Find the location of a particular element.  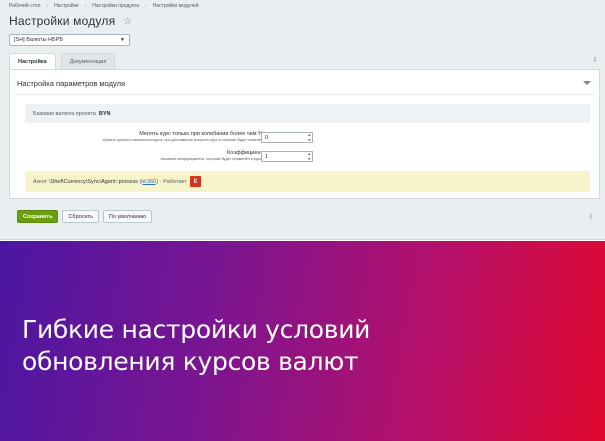

base-currency-row: Базовая валюта проекта BYN is located at coordinates (307, 113).